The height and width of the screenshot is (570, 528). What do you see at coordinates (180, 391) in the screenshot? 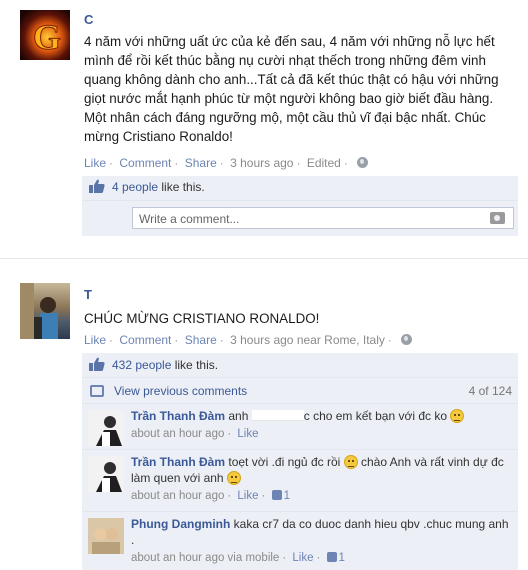
I see `view-previous-comments-link: View previous comments` at bounding box center [180, 391].